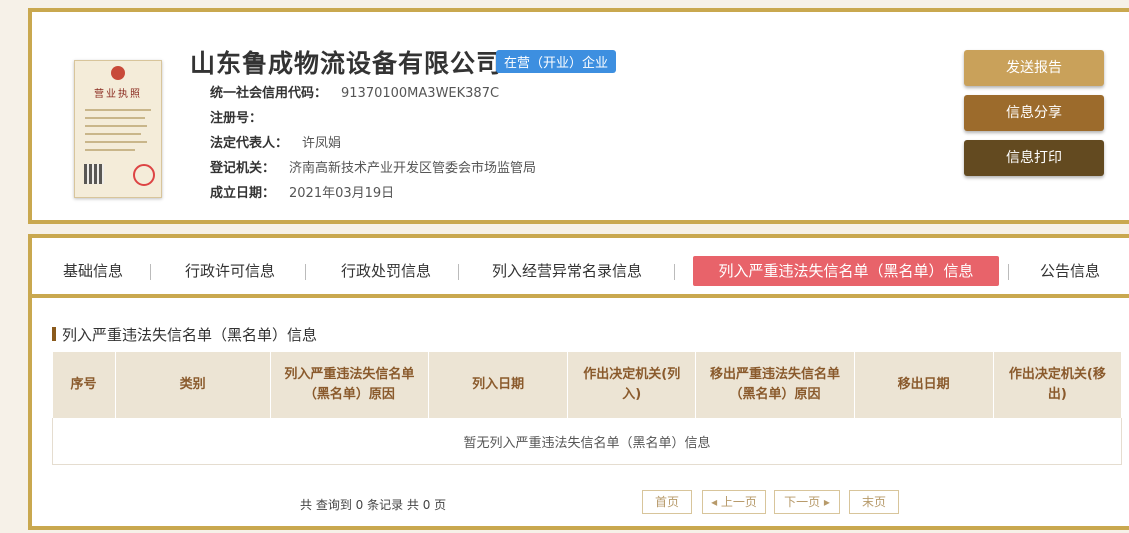  What do you see at coordinates (1070, 271) in the screenshot?
I see `tab-announcements: 公告信息` at bounding box center [1070, 271].